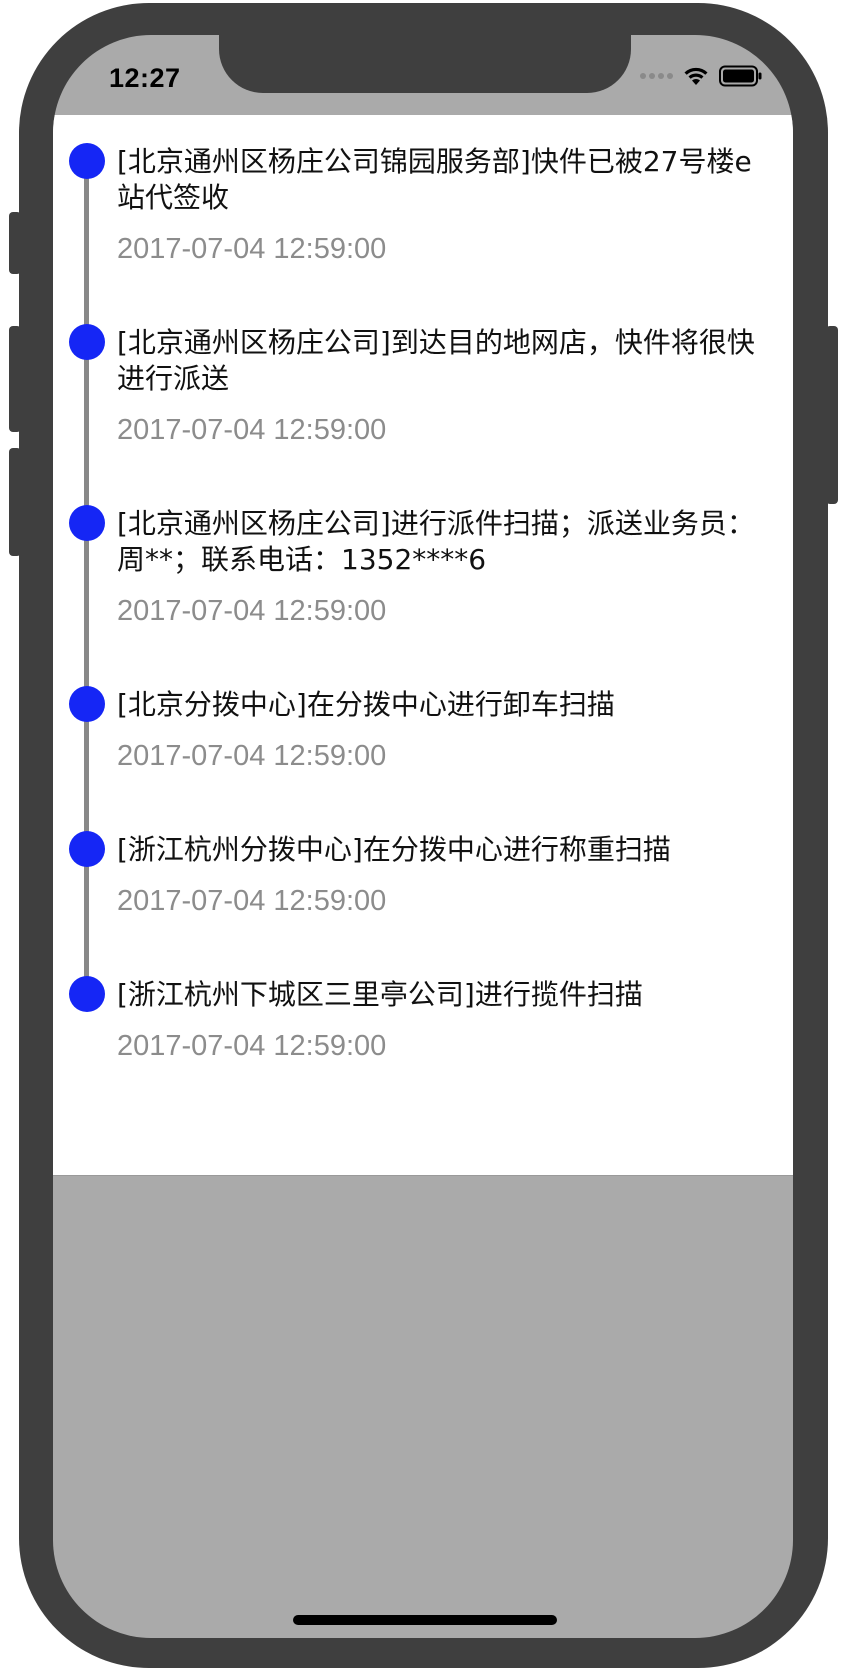 The width and height of the screenshot is (846, 1676). What do you see at coordinates (436, 360) in the screenshot?
I see `timeline-item-title: [北京通州区杨庄公司]到达目的地网店，快件将很快进行派送` at bounding box center [436, 360].